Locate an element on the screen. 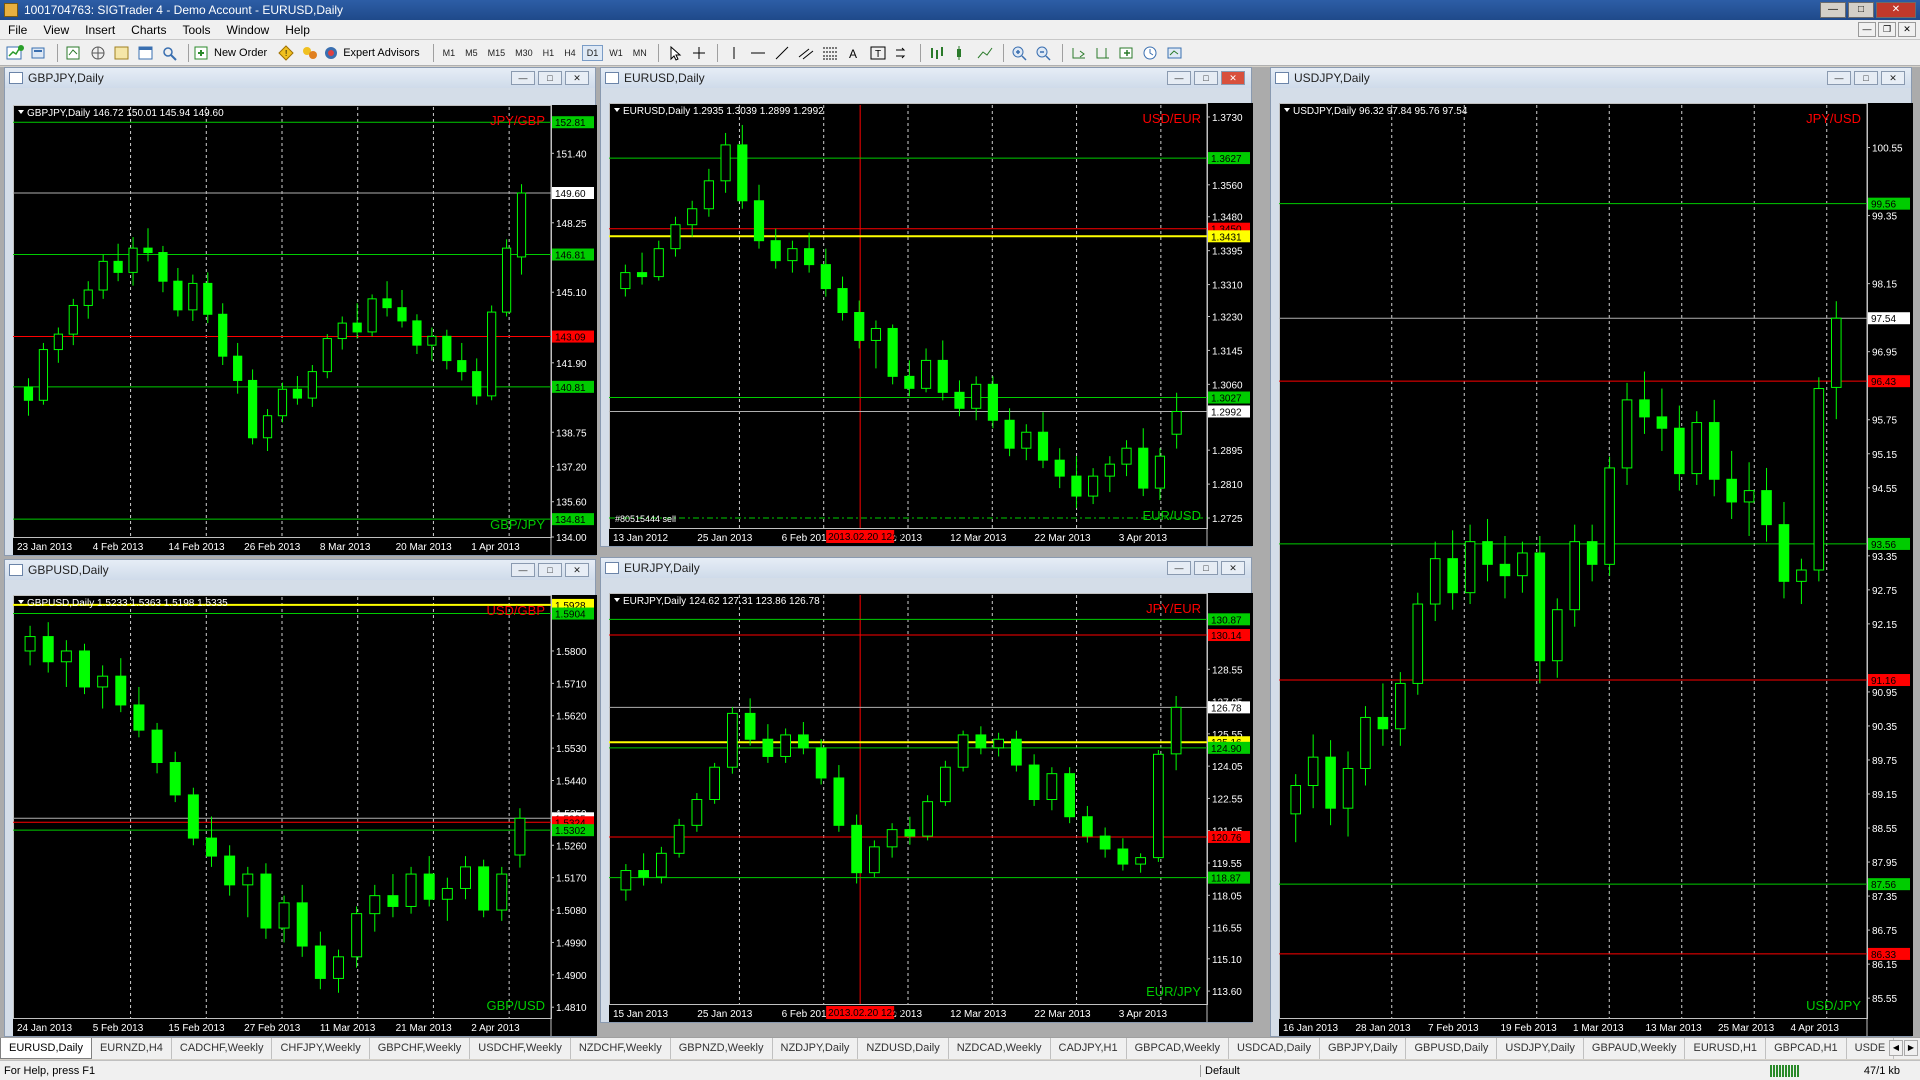 The width and height of the screenshot is (1920, 1080). expert-advisors-button: Expert Advisors is located at coordinates (371, 53).